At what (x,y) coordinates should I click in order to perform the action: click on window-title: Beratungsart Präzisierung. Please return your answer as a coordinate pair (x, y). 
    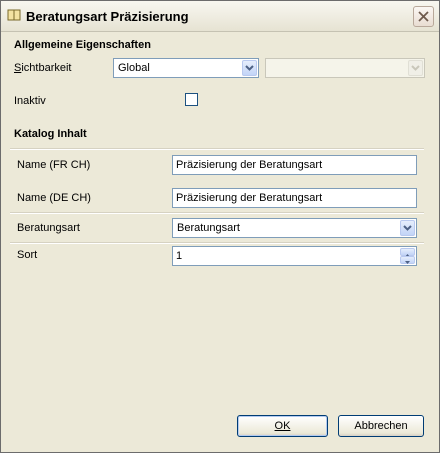
    Looking at the image, I should click on (107, 16).